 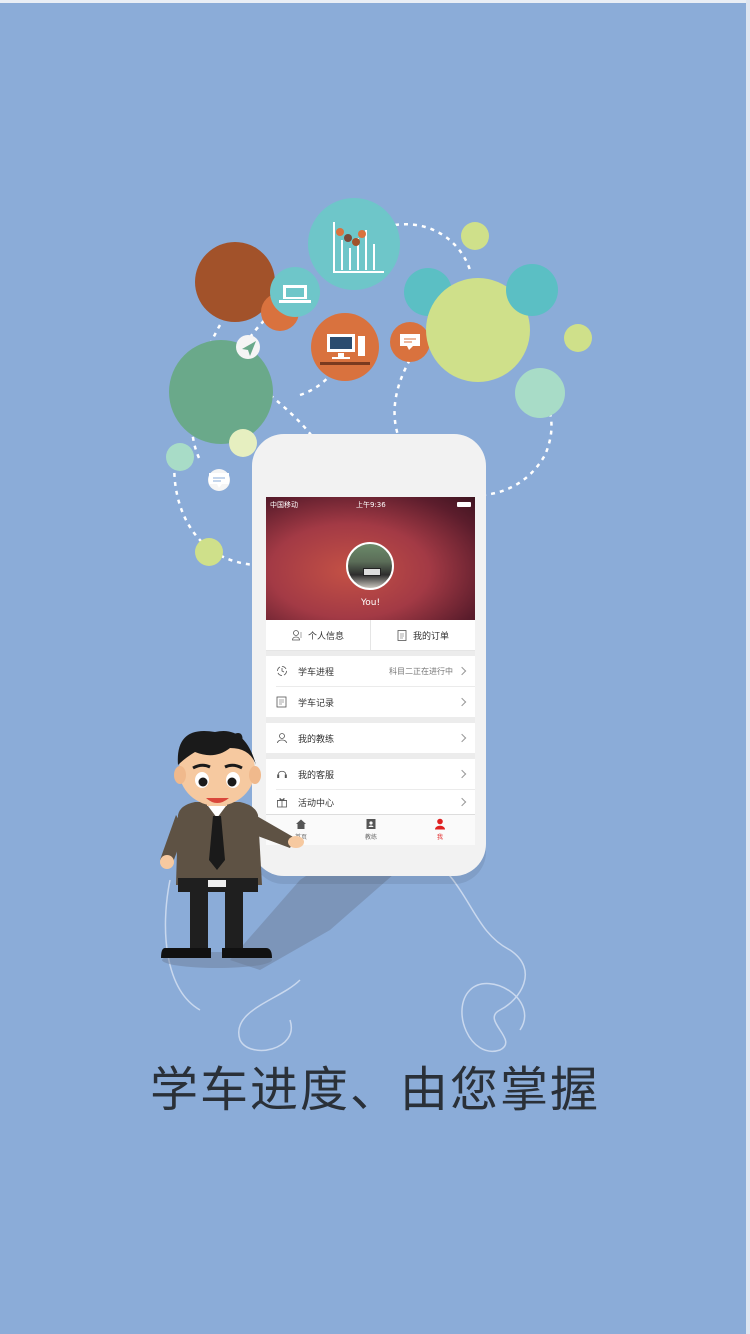 I want to click on cartoon-man-illustration, so click(x=232, y=844).